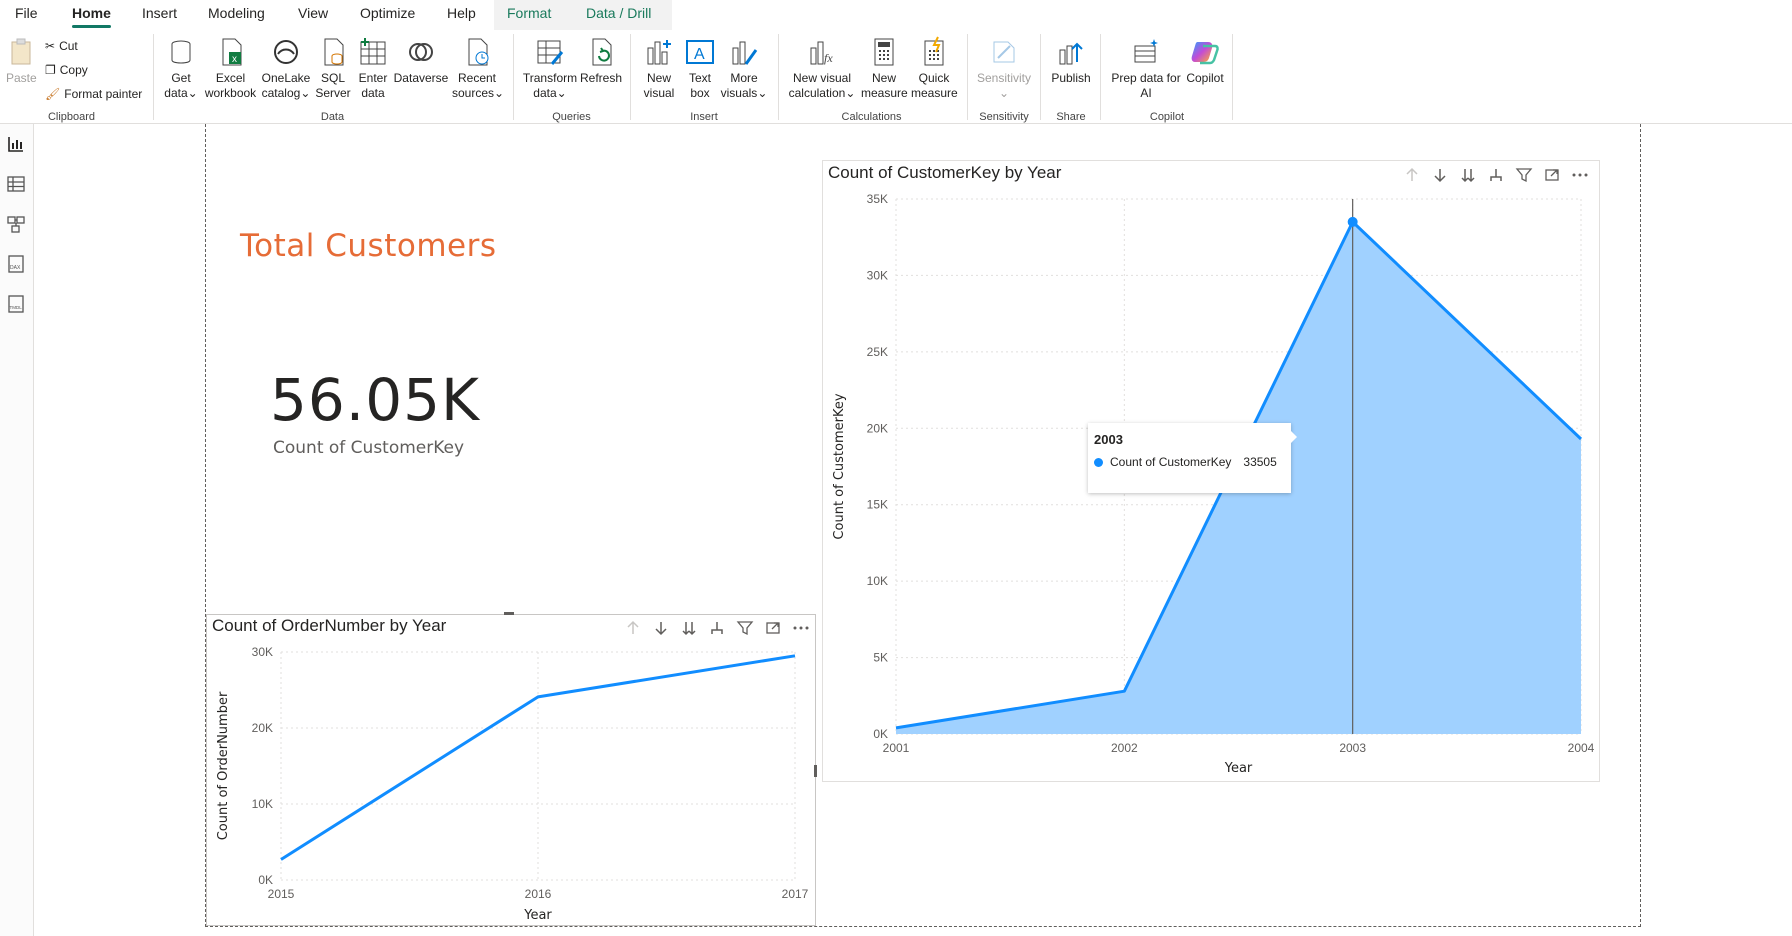  I want to click on refresh-icon, so click(602, 52).